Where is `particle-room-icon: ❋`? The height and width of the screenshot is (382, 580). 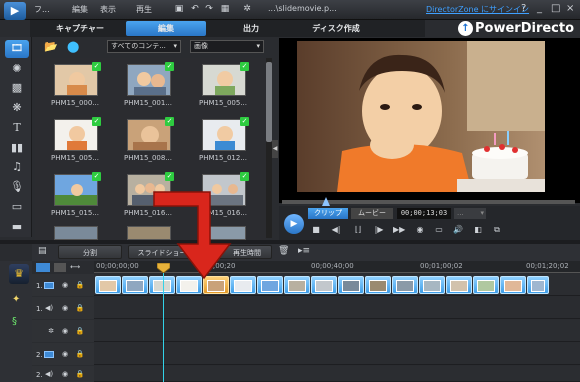
particle-room-icon: ❋ is located at coordinates (17, 108).